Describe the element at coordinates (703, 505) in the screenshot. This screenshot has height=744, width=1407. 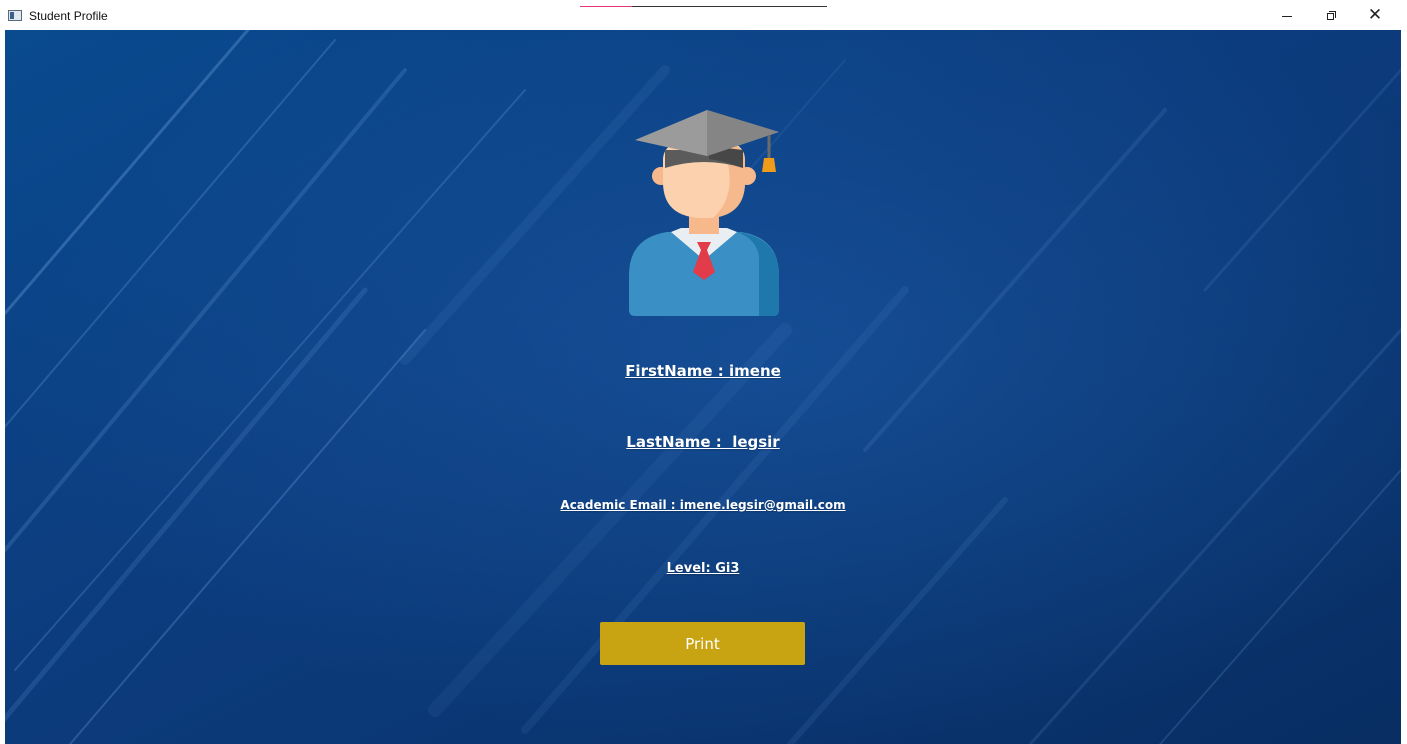
I see `academic-email-label: Academic Email : imene.legsir@gmail.com` at that location.